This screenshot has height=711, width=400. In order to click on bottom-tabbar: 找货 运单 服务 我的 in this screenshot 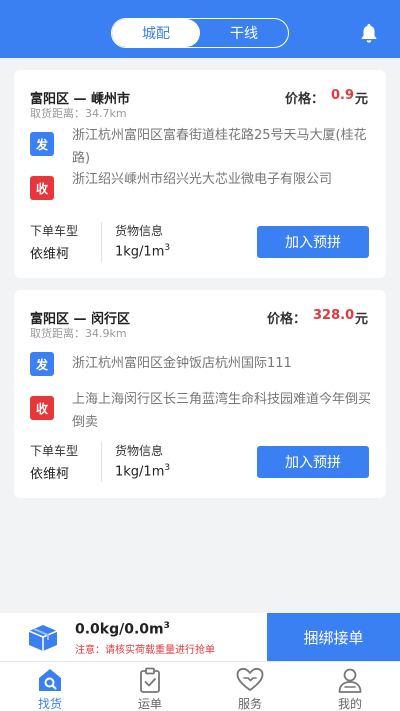, I will do `click(200, 686)`.